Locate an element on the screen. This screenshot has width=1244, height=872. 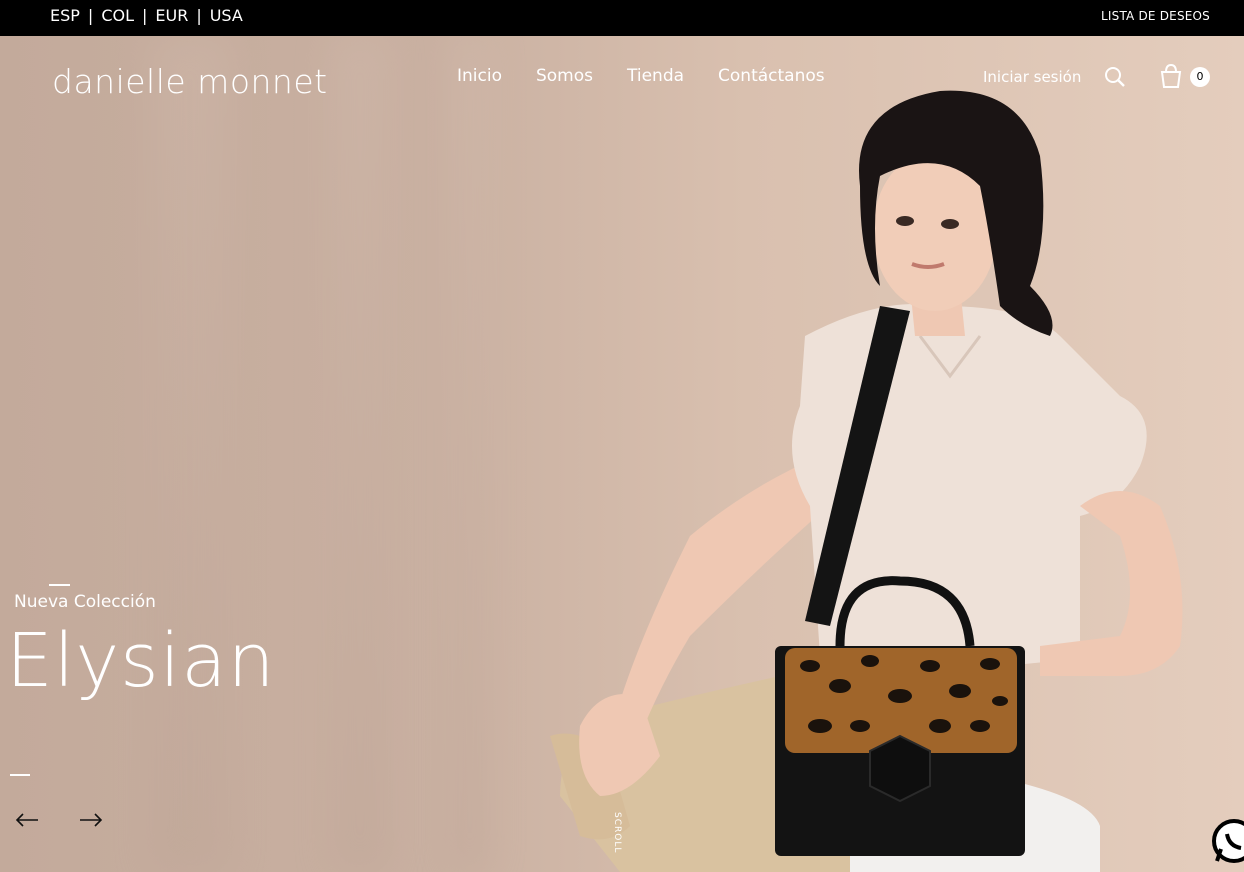
country-usa: USA is located at coordinates (226, 16).